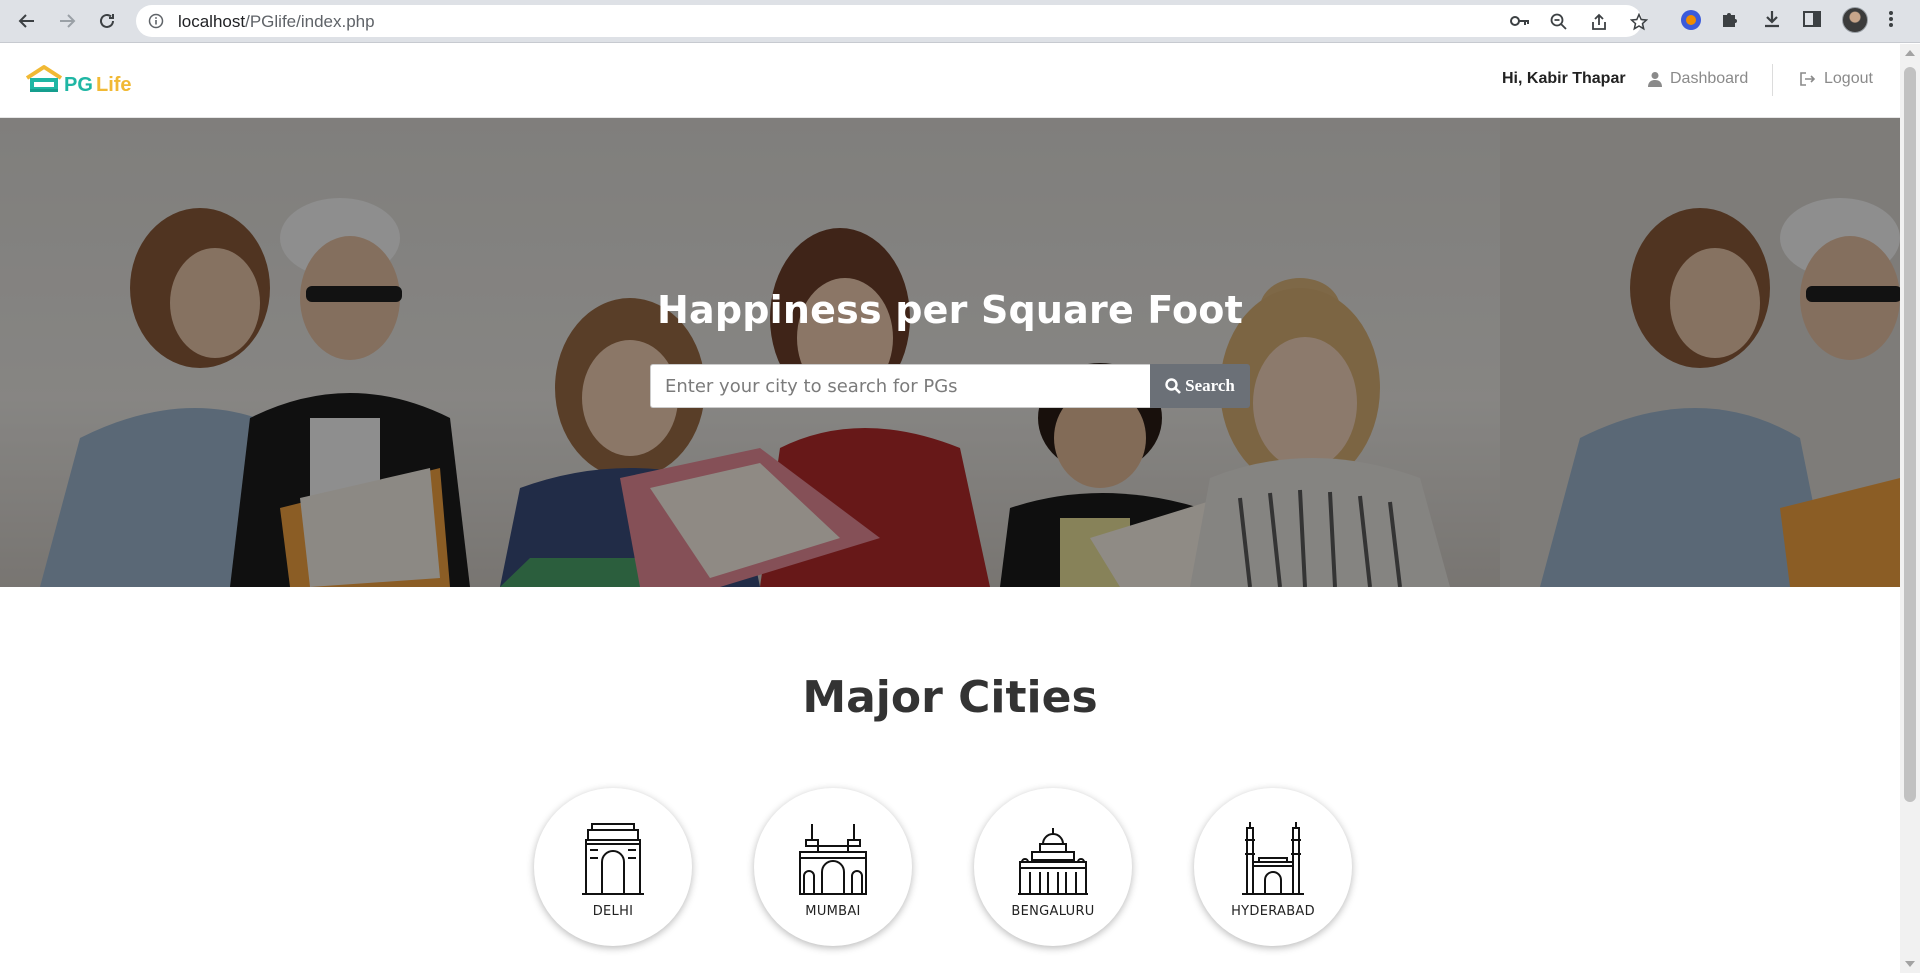  What do you see at coordinates (1210, 385) in the screenshot?
I see `search-button-label: Search` at bounding box center [1210, 385].